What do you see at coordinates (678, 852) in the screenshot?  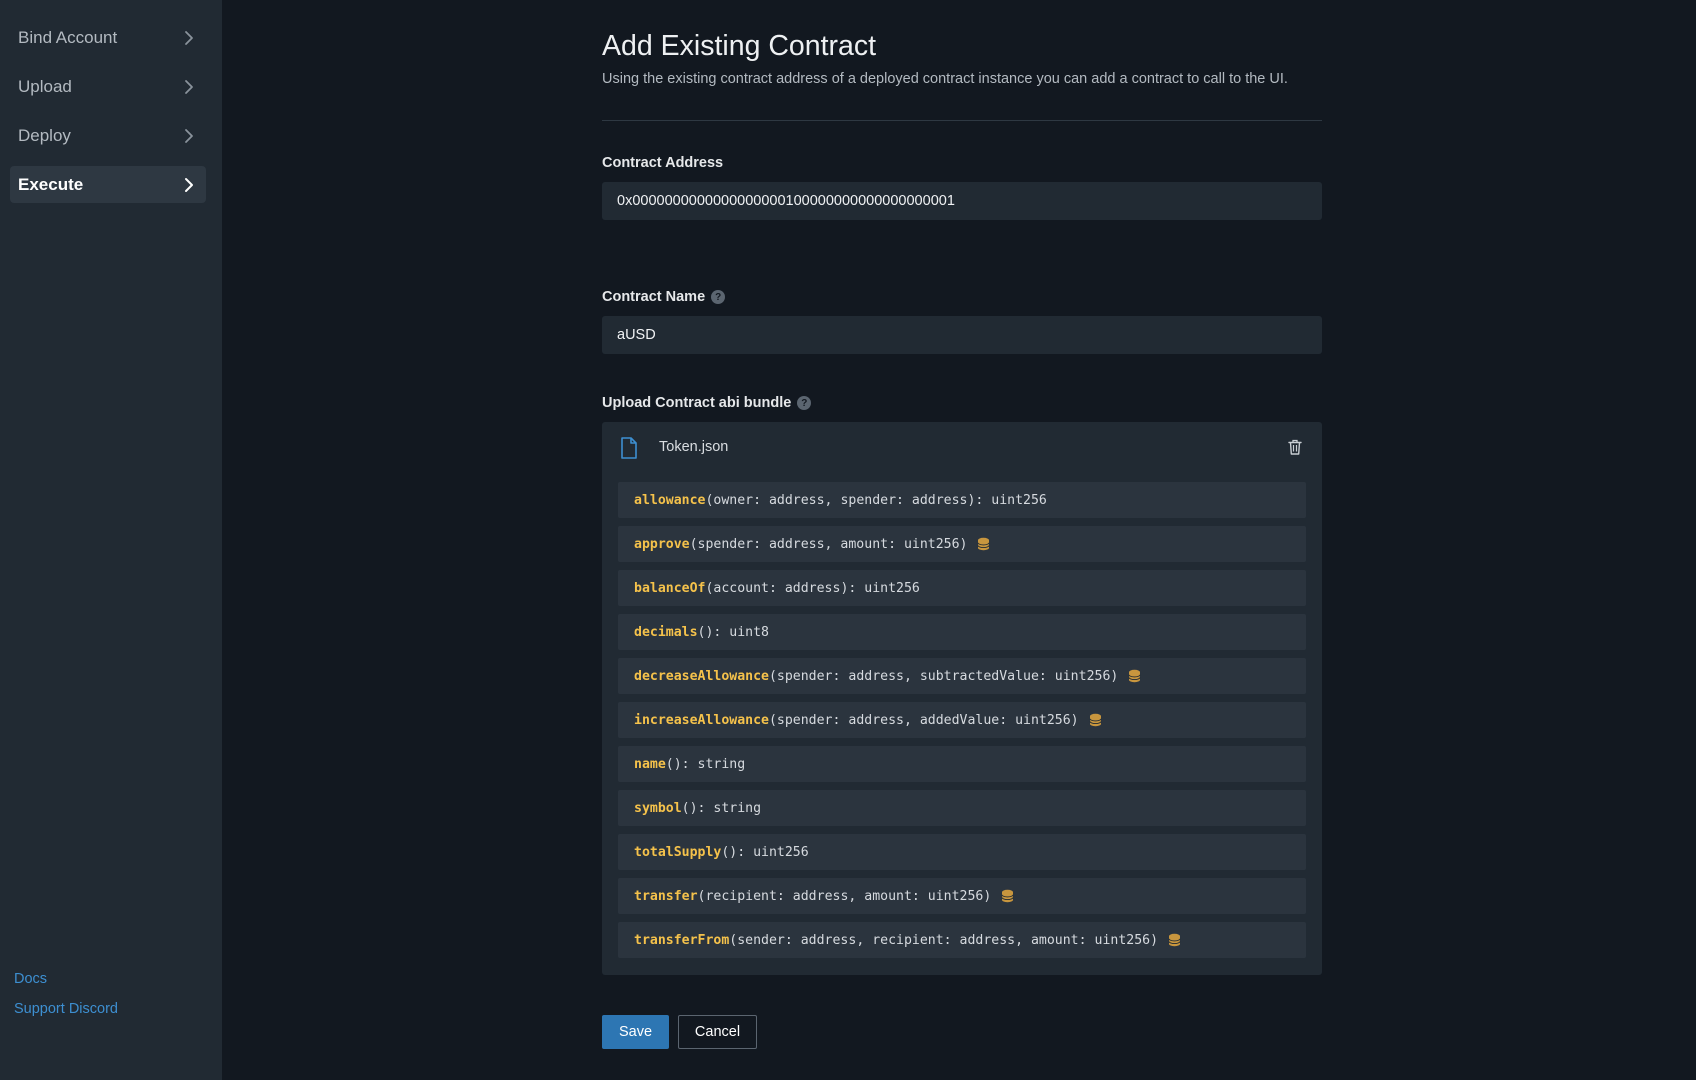 I see `function-name: totalSupply` at bounding box center [678, 852].